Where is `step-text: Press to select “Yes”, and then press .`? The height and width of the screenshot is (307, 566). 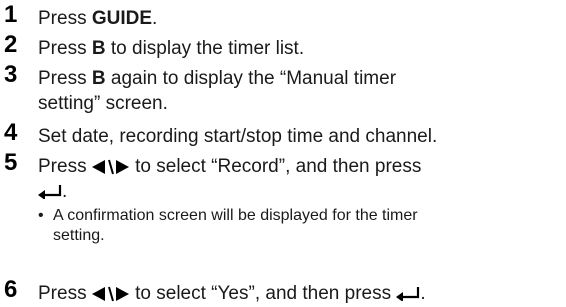
step-text: Press to select “Yes”, and then press . is located at coordinates (232, 293).